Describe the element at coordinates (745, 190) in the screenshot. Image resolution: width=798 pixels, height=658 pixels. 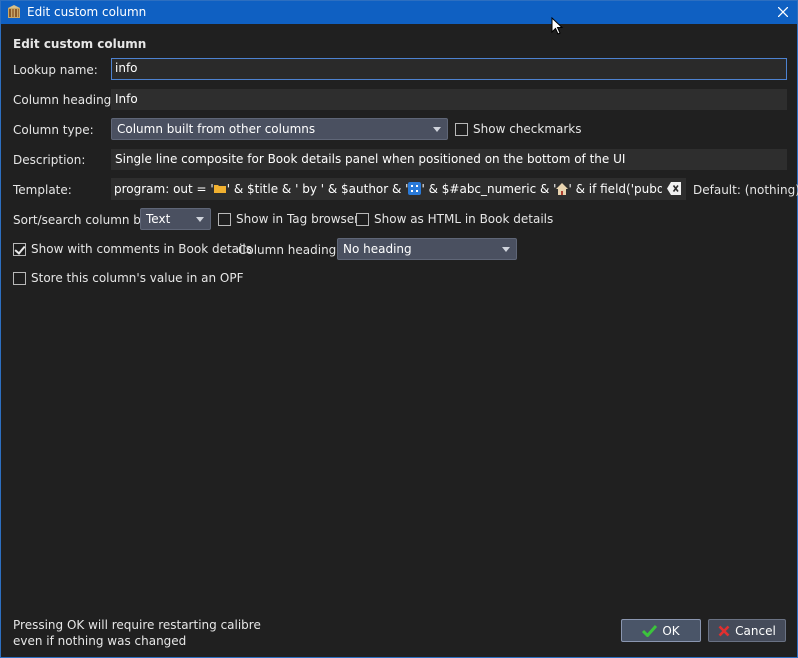
I see `template-default-label: Default: (nothing)` at that location.